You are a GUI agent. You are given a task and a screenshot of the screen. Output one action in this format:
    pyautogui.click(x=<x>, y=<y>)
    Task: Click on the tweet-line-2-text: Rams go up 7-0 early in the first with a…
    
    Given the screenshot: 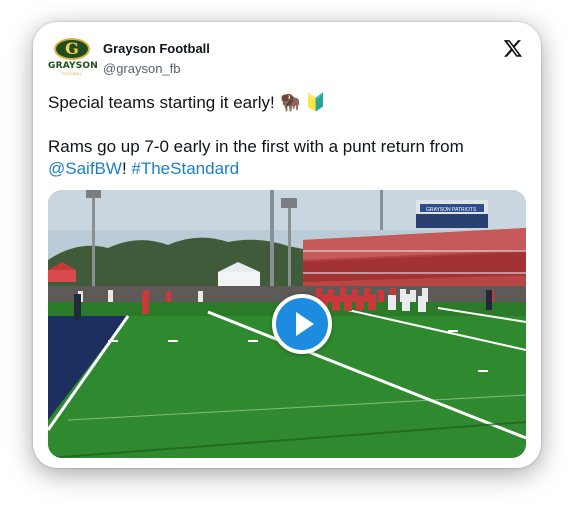 What is the action you would take?
    pyautogui.click(x=256, y=146)
    